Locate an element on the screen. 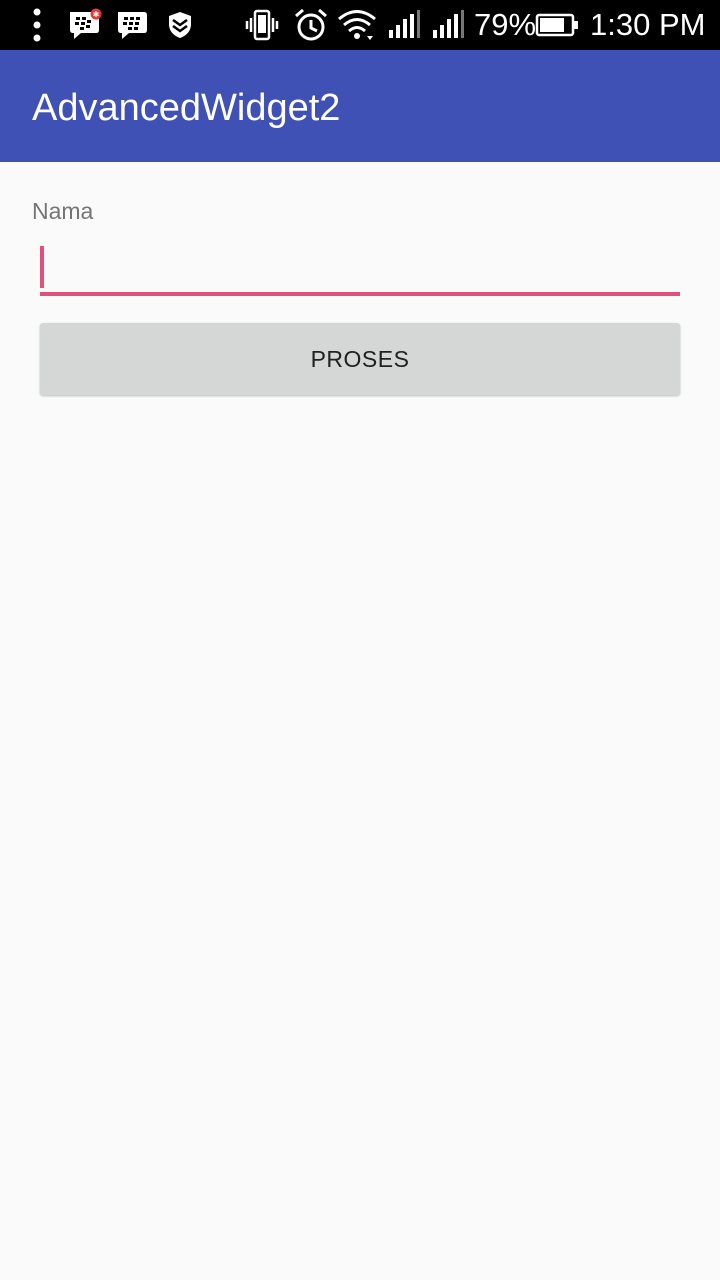 Image resolution: width=720 pixels, height=1280 pixels. battery-percent: 79% is located at coordinates (505, 24).